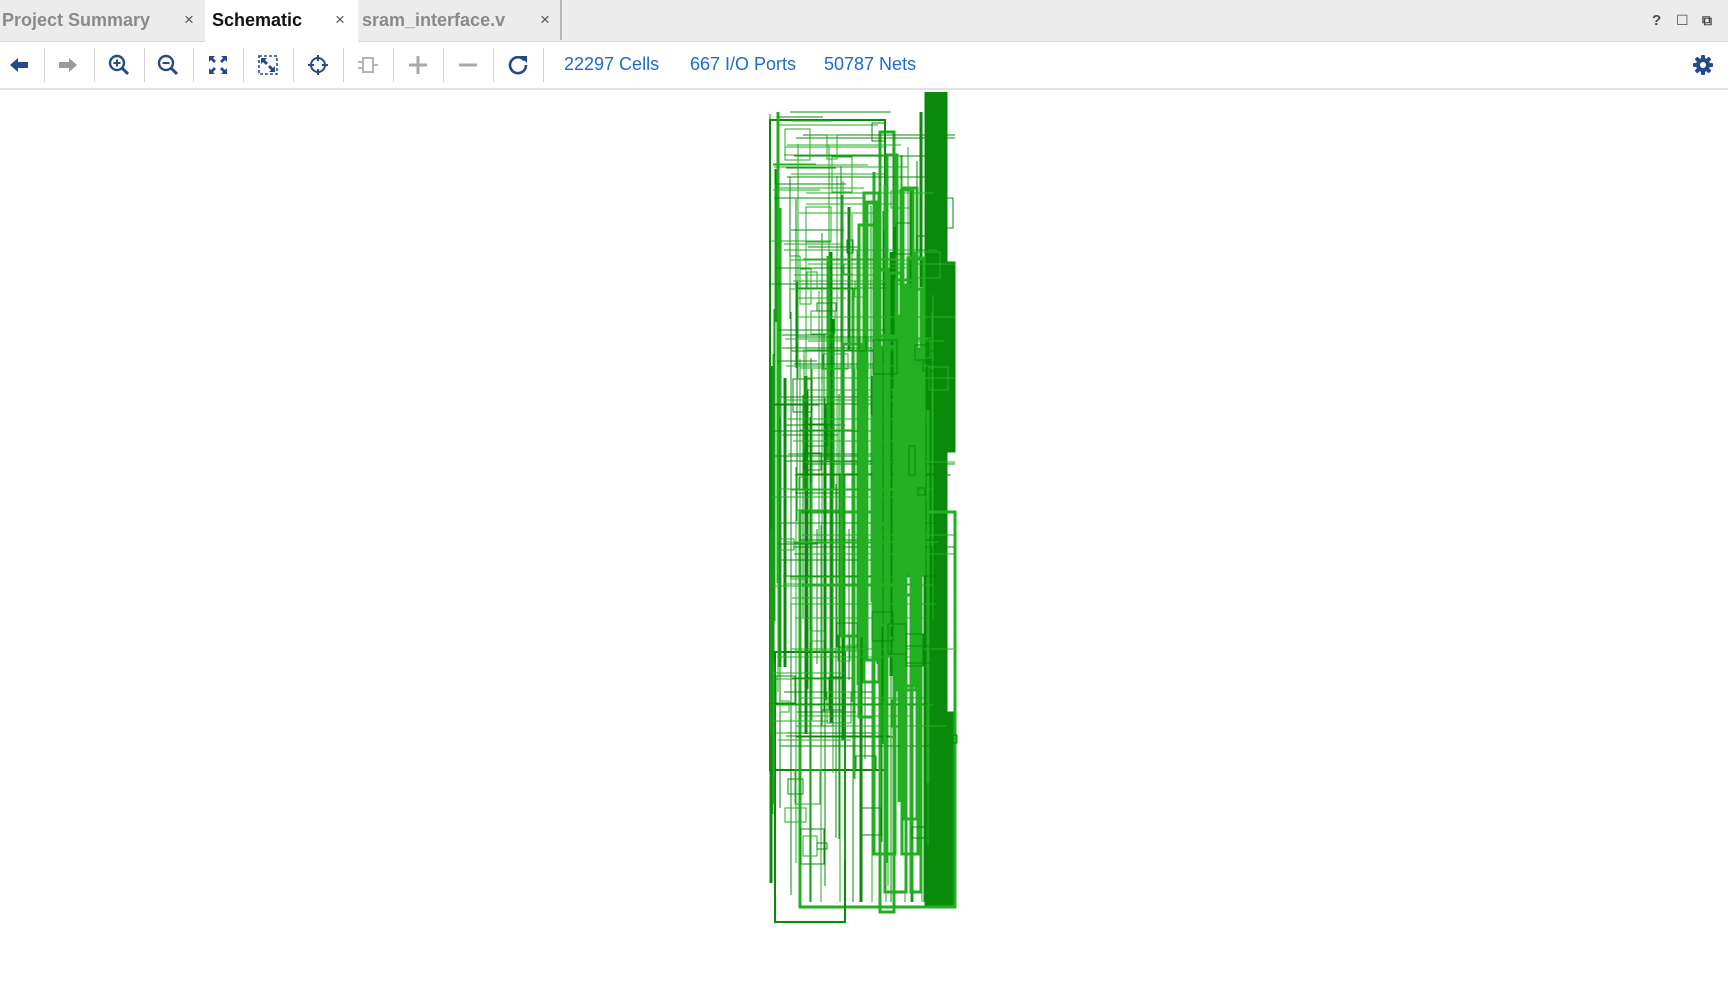 This screenshot has width=1728, height=1000. I want to click on tab-label: Project Summary, so click(76, 20).